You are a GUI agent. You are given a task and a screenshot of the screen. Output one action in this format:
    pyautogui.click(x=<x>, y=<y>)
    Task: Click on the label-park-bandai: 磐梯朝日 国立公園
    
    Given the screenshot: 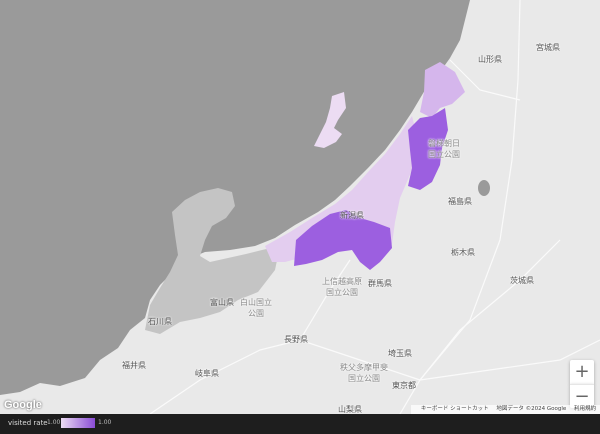 What is the action you would take?
    pyautogui.click(x=444, y=149)
    